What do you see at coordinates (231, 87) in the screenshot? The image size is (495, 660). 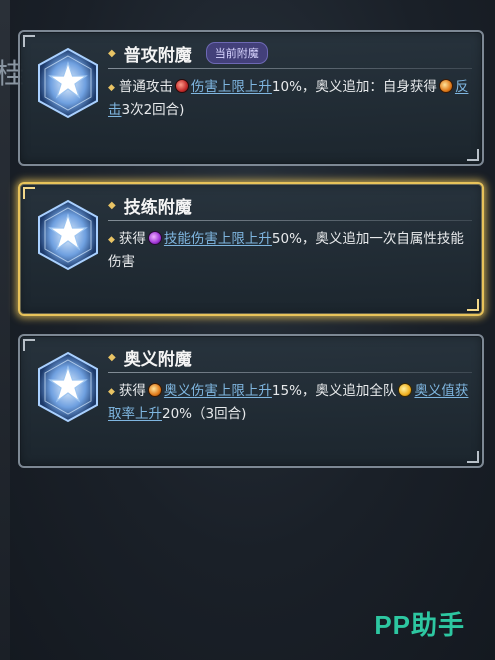 I see `keyword-link: 伤害上限上升` at bounding box center [231, 87].